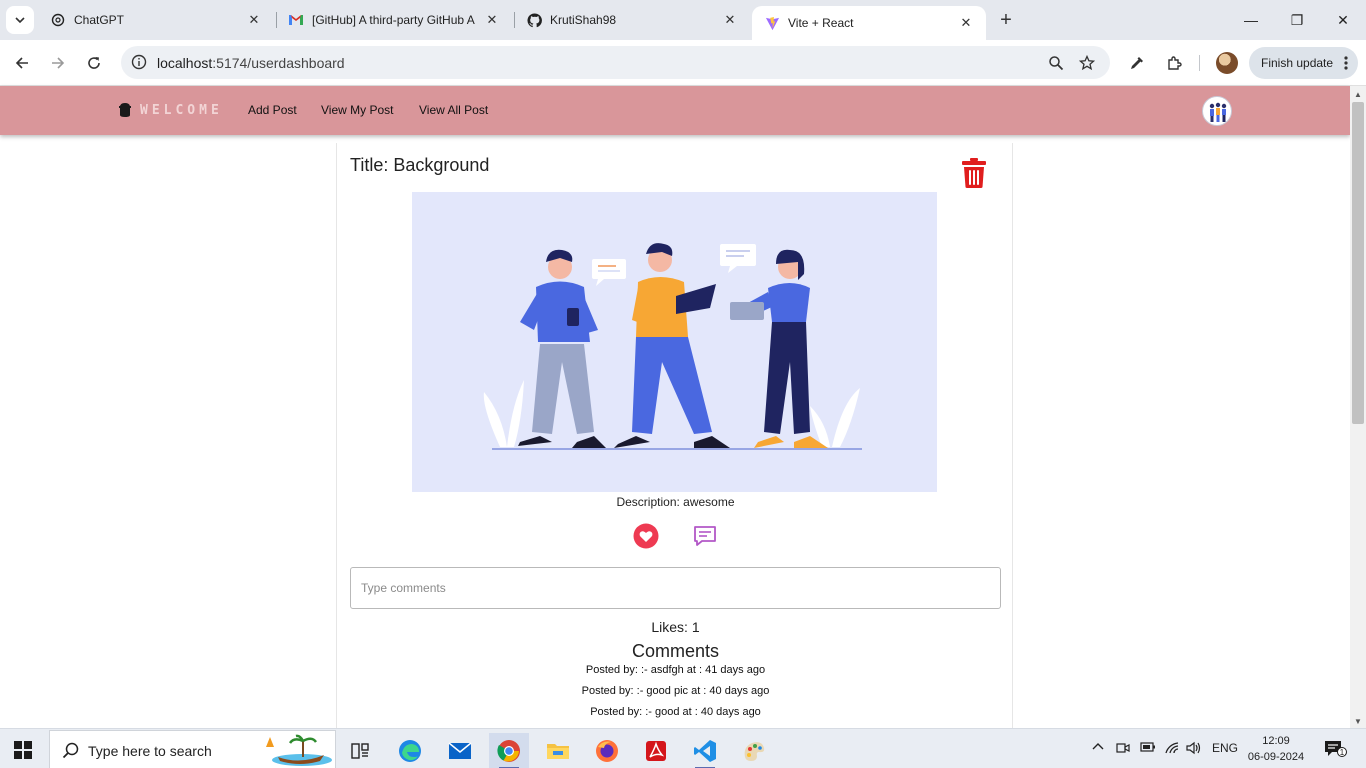 The height and width of the screenshot is (768, 1366). I want to click on comment-icon, so click(705, 536).